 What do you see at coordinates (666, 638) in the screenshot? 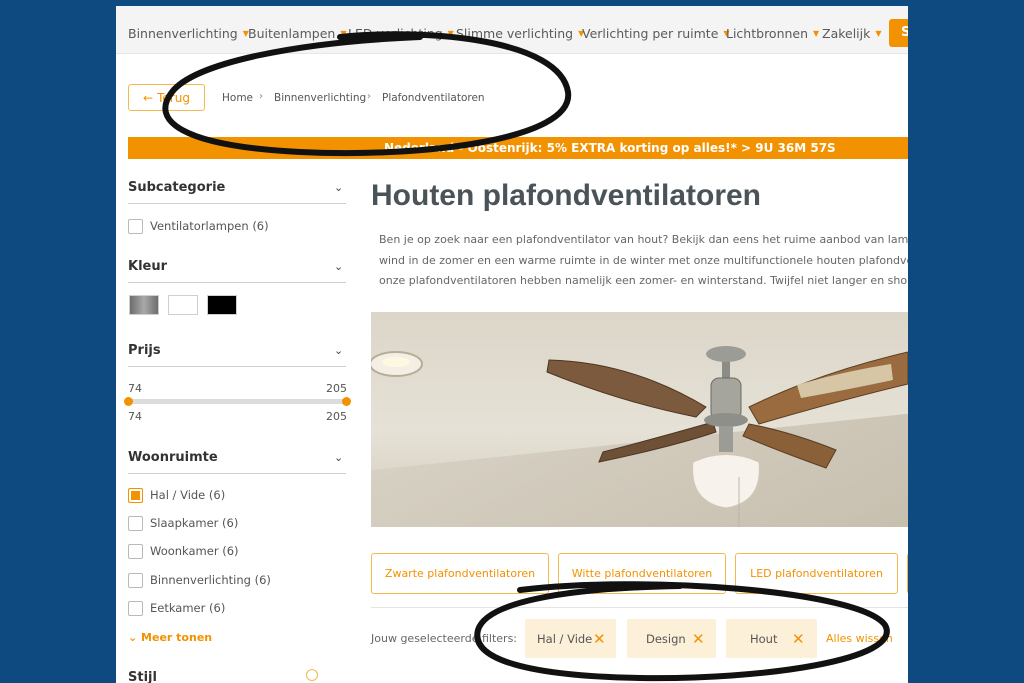
I see `chip-label: Design` at bounding box center [666, 638].